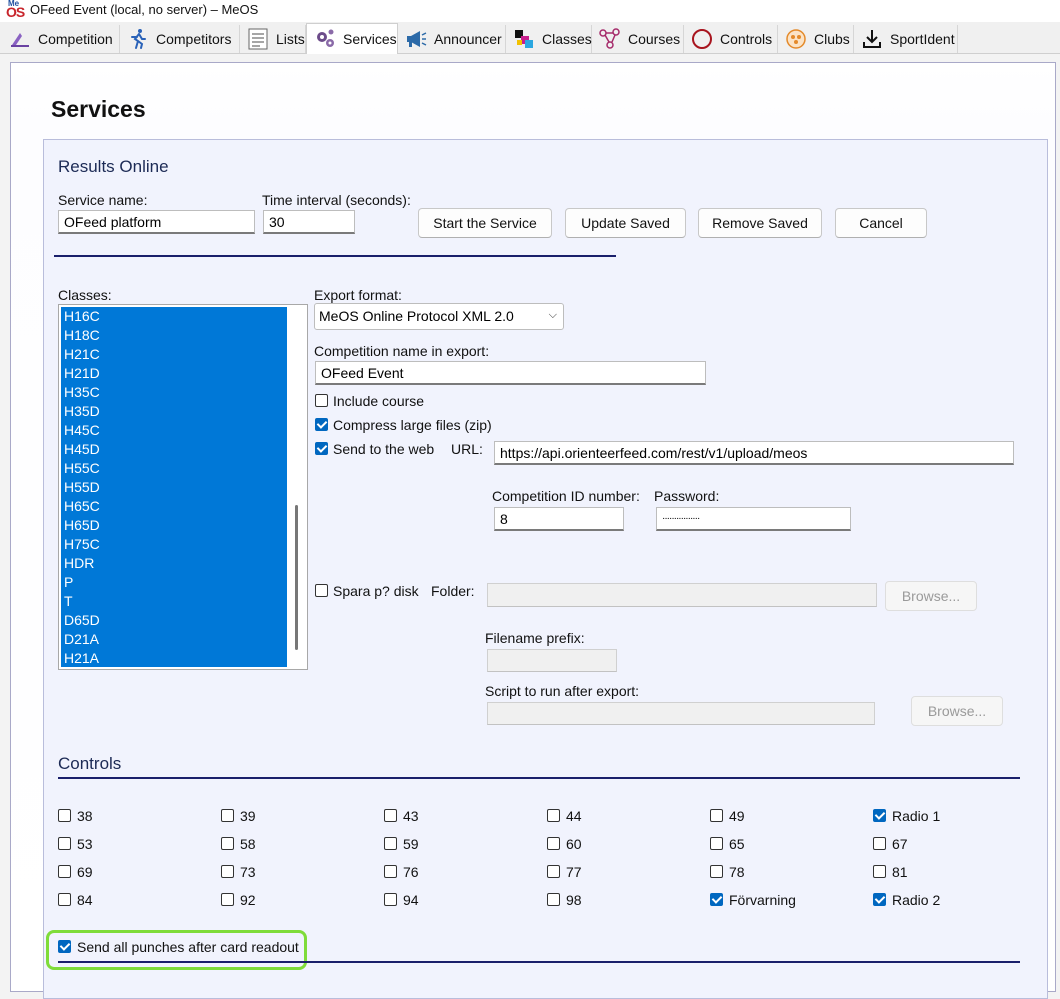  I want to click on tab-controls: Controls, so click(731, 39).